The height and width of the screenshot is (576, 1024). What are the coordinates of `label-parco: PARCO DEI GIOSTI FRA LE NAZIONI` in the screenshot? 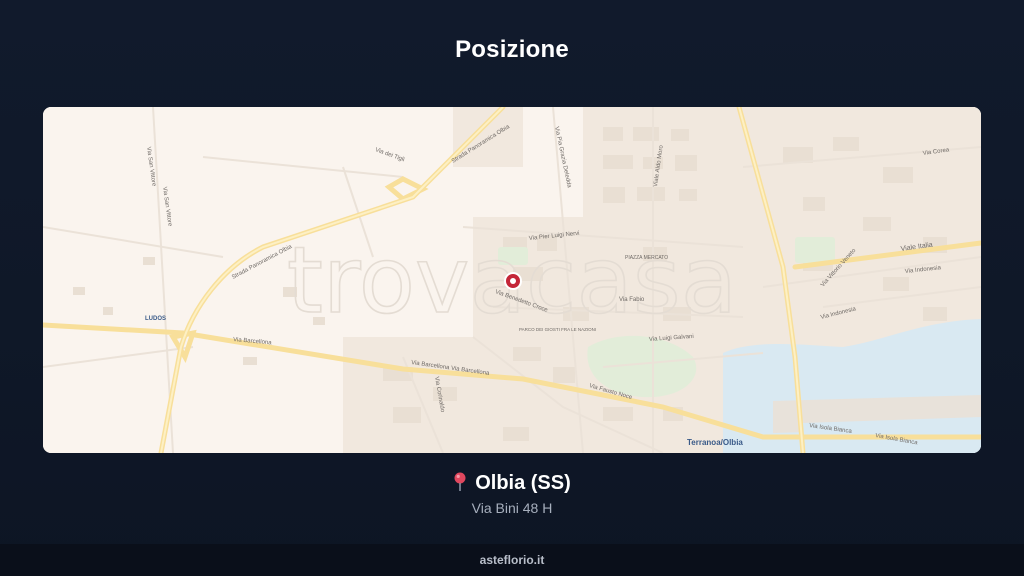 It's located at (557, 329).